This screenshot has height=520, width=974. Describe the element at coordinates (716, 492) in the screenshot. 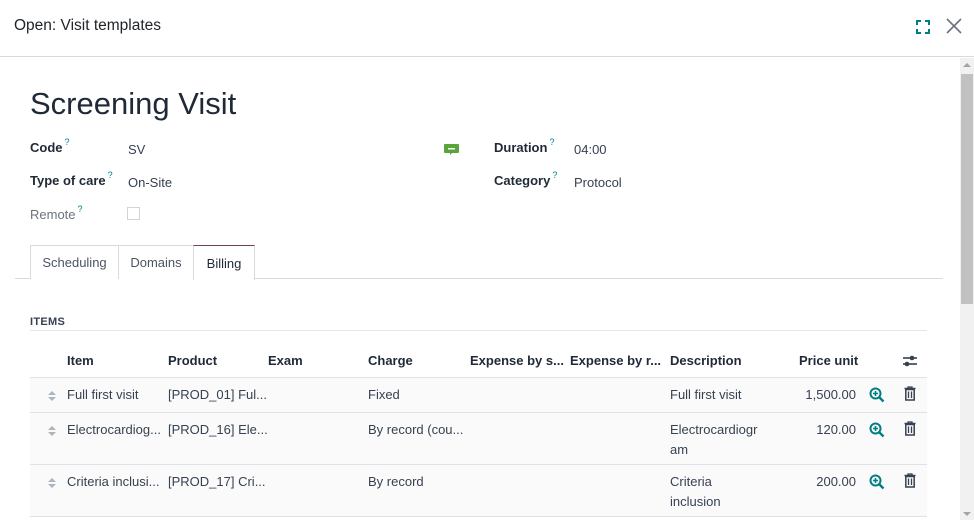

I see `cell-description: Criteria inclusion` at that location.